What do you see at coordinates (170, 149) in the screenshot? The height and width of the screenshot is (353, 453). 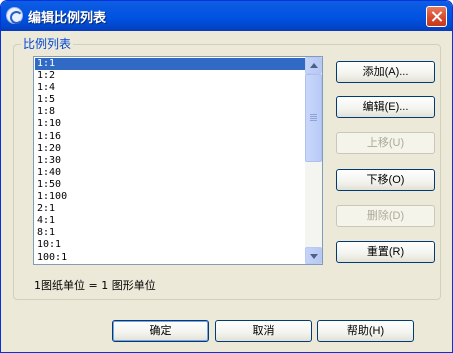 I see `list-item: 1:20` at bounding box center [170, 149].